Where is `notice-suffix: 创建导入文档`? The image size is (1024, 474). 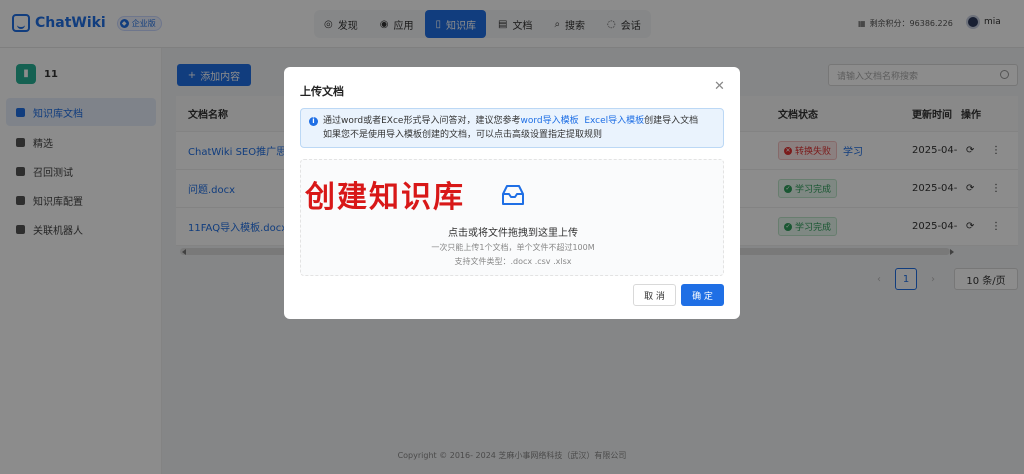
notice-suffix: 创建导入文档 is located at coordinates (671, 121).